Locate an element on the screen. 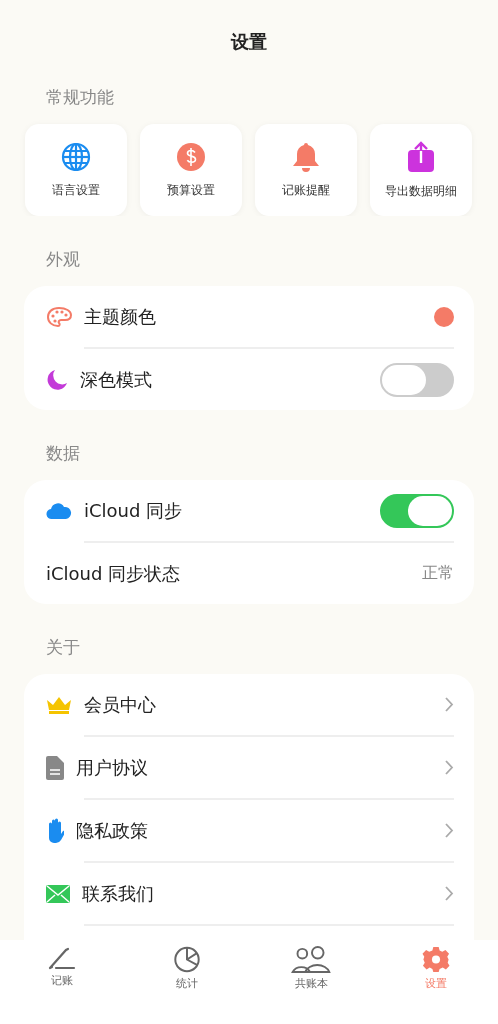  dollar-icon is located at coordinates (191, 156).